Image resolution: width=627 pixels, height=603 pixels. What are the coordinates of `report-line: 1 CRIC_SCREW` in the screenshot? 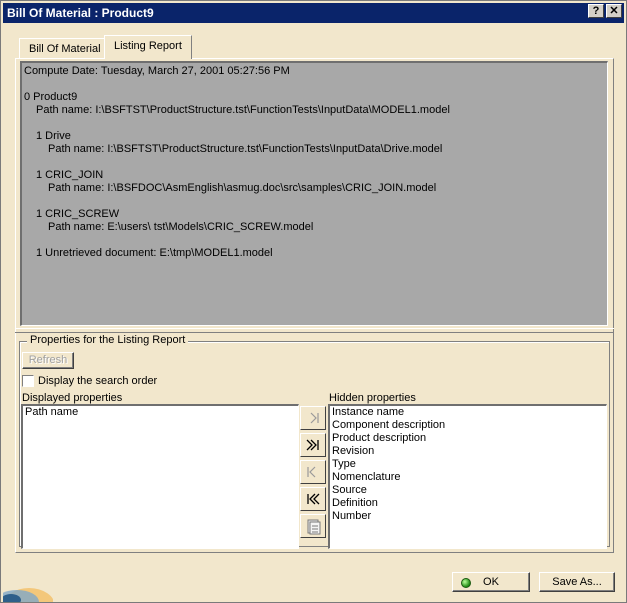 It's located at (78, 214).